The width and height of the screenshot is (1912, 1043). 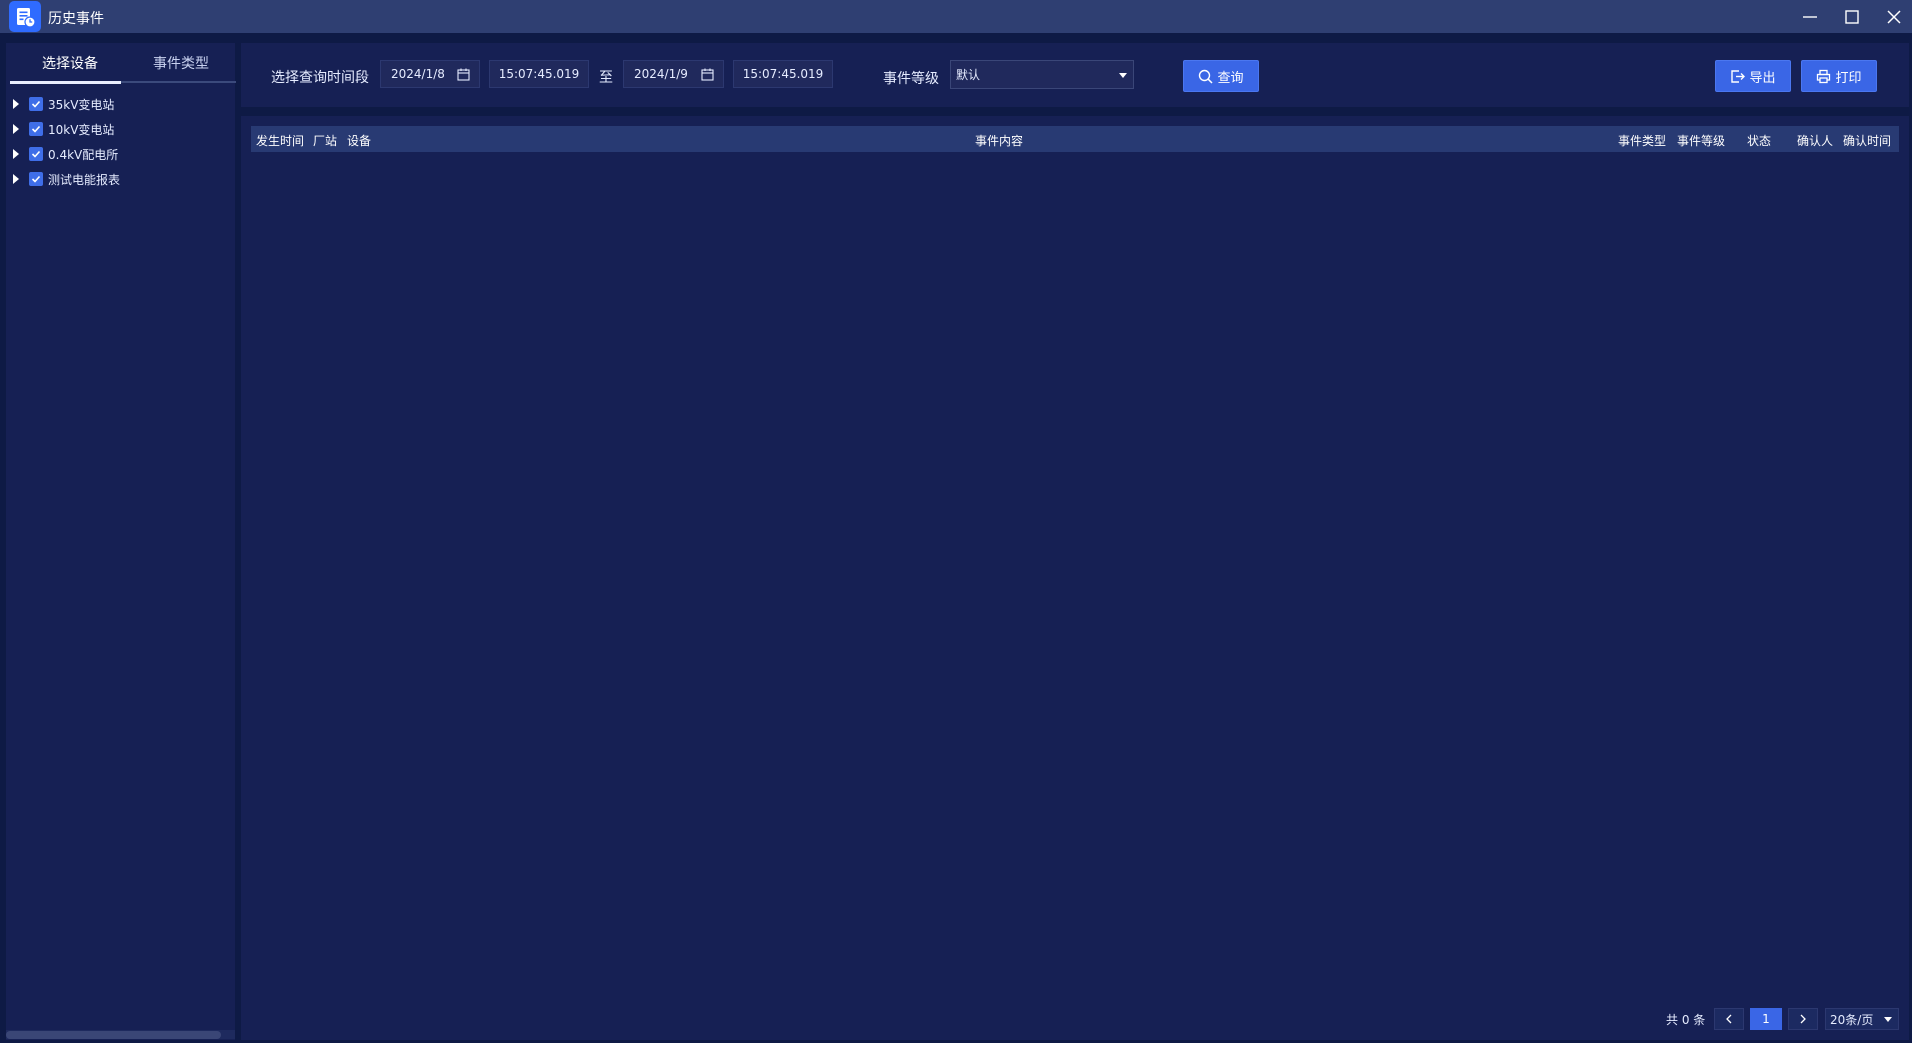 I want to click on minimize-icon, so click(x=1810, y=16).